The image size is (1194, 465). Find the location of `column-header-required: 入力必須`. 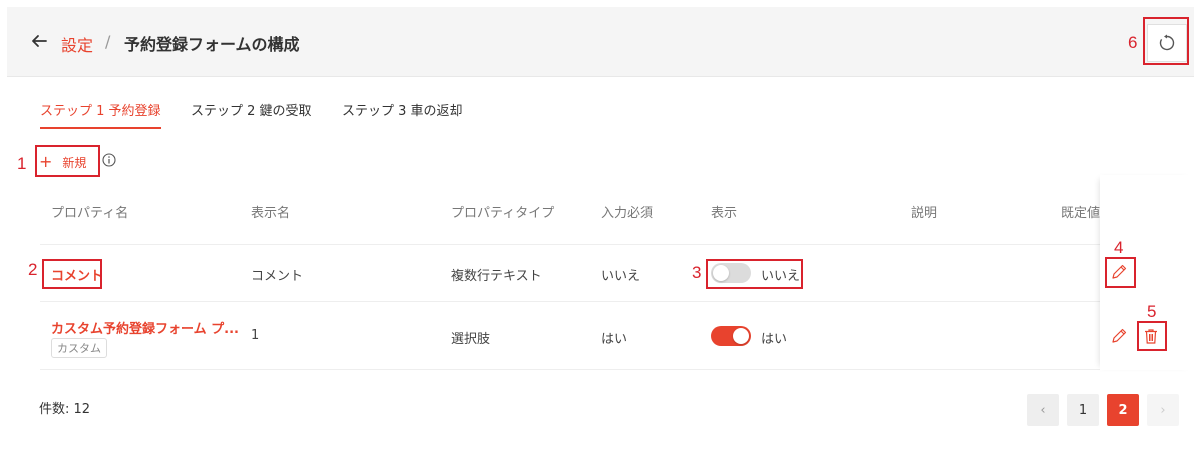

column-header-required: 入力必須 is located at coordinates (627, 211).